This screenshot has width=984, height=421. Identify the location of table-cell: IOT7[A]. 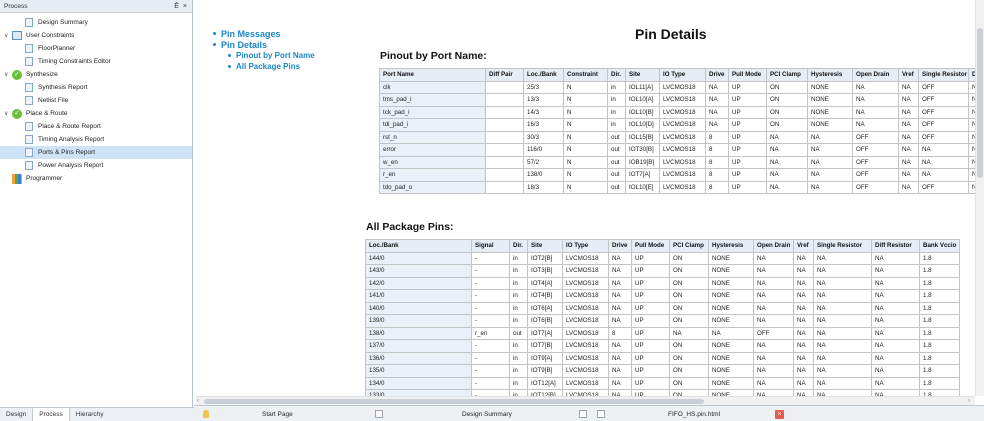
(642, 175).